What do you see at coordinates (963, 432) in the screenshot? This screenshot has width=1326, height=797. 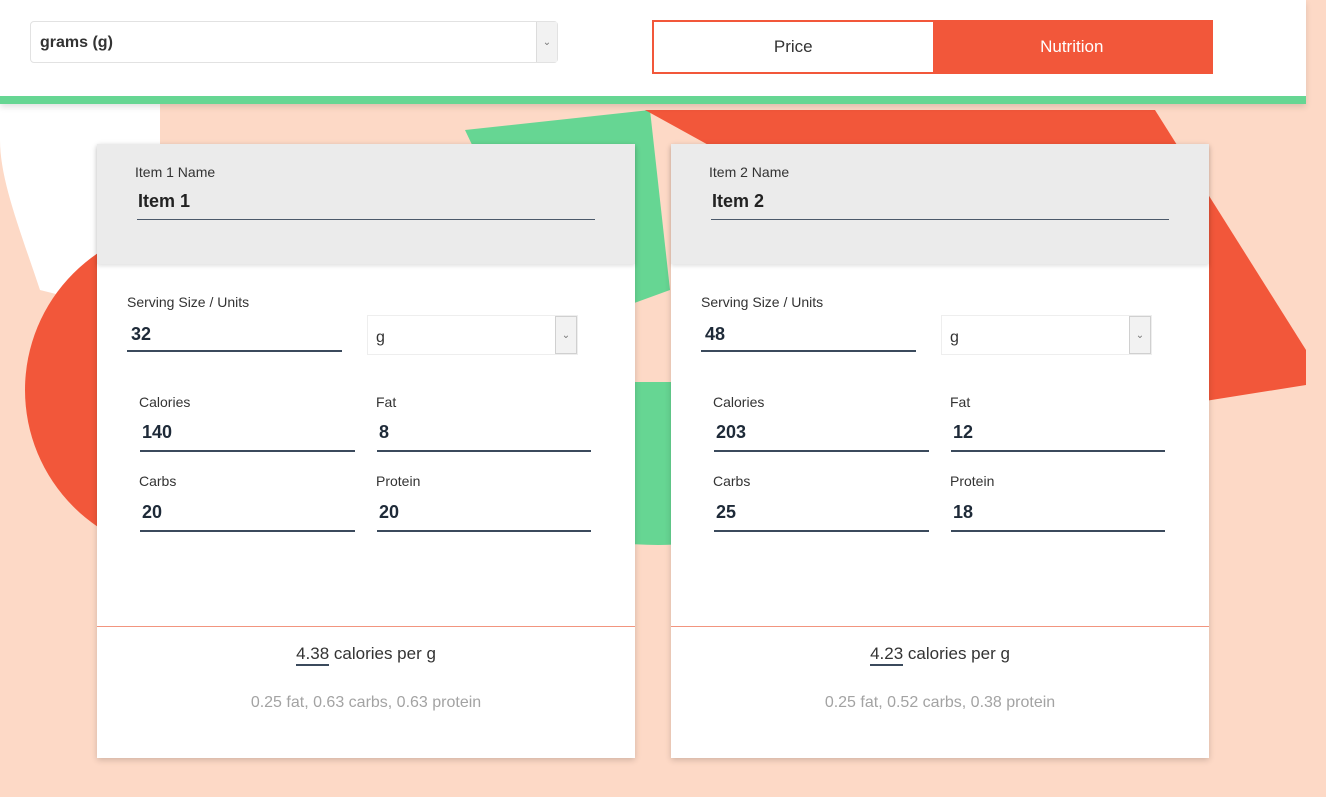 I see `fat-input: 12` at bounding box center [963, 432].